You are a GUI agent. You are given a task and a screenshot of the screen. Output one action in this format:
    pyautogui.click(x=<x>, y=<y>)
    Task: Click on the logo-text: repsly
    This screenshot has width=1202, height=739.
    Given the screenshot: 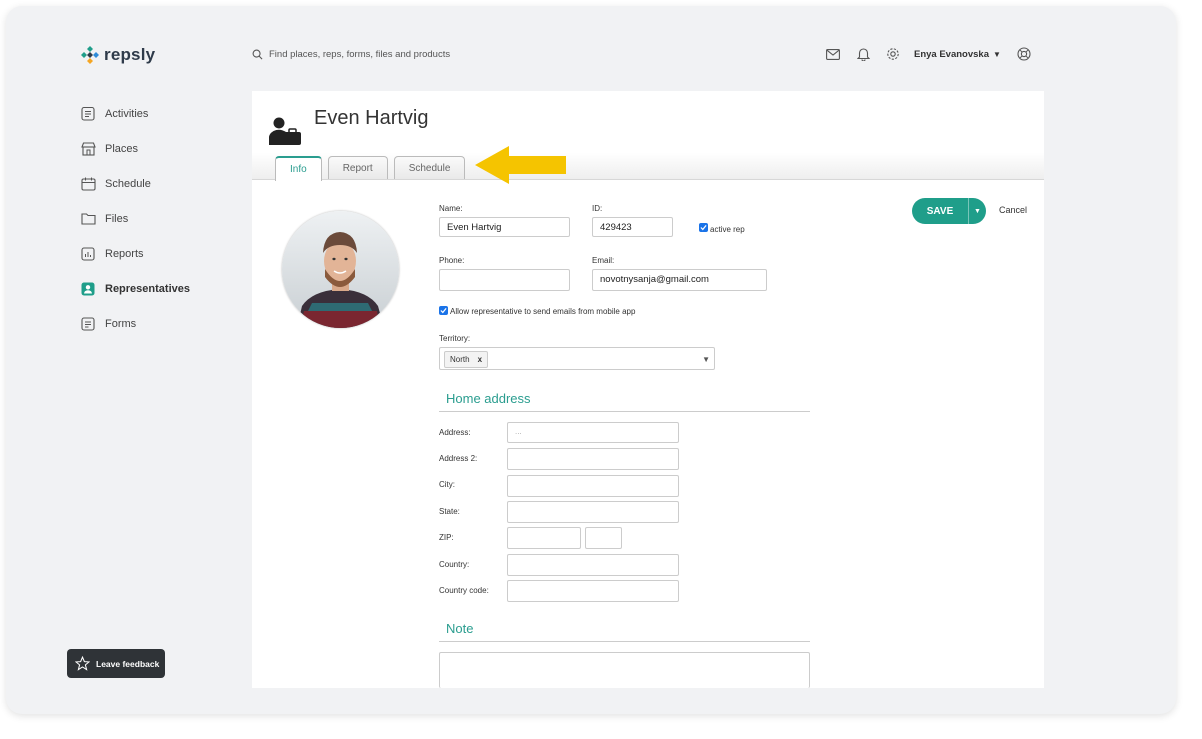 What is the action you would take?
    pyautogui.click(x=130, y=54)
    